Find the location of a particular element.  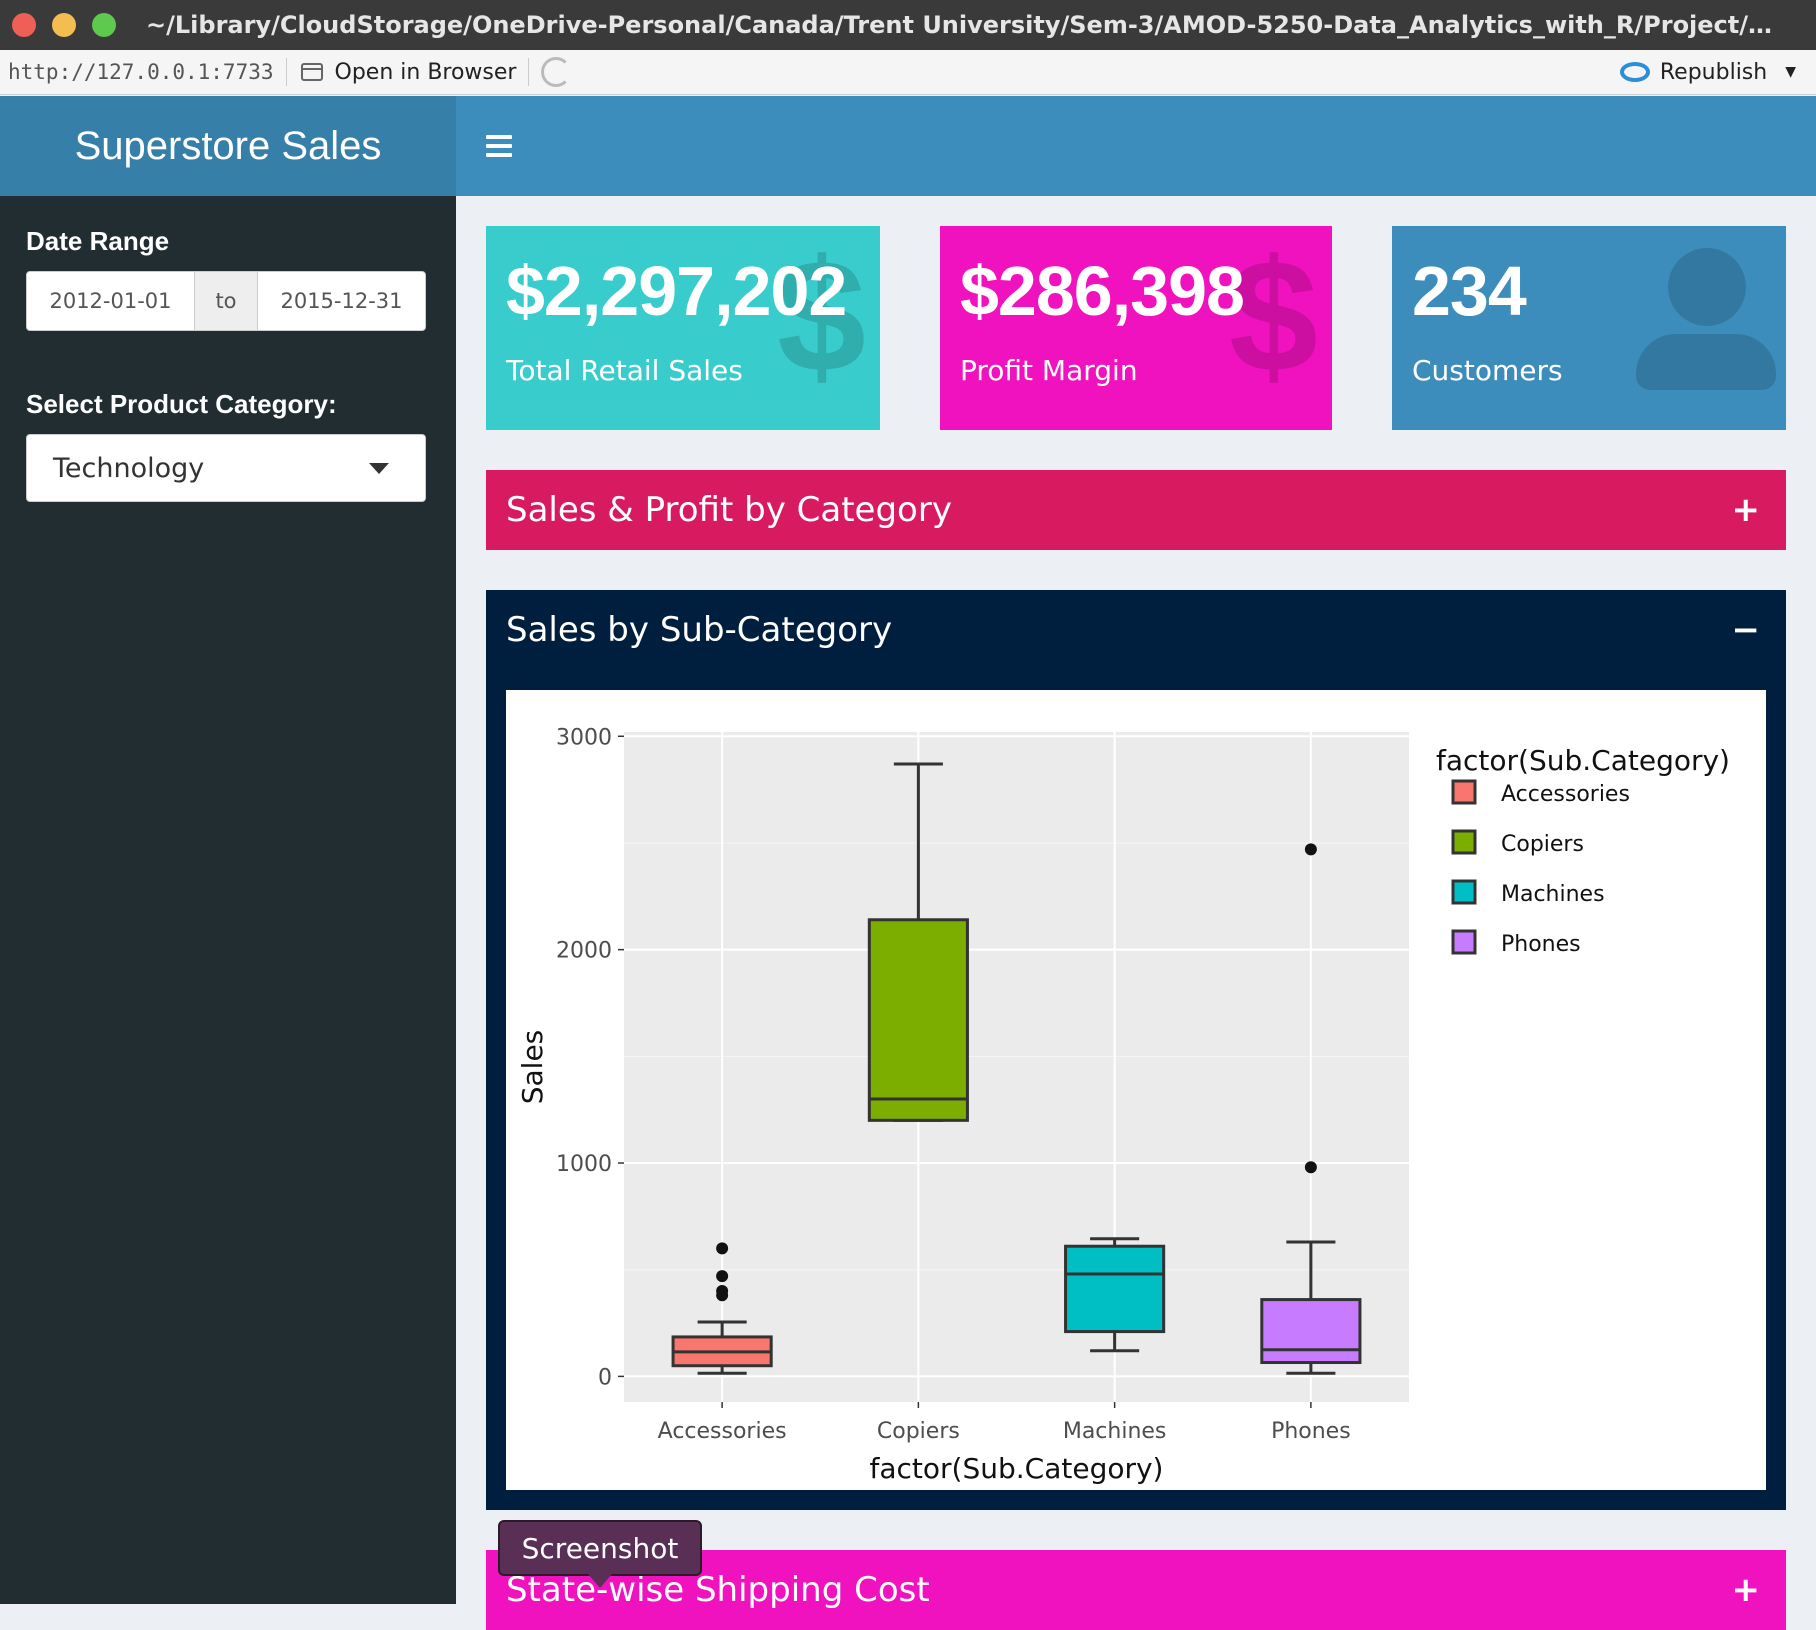

date-range-input: 2012-01-01 to 2015-12-31 is located at coordinates (226, 301).